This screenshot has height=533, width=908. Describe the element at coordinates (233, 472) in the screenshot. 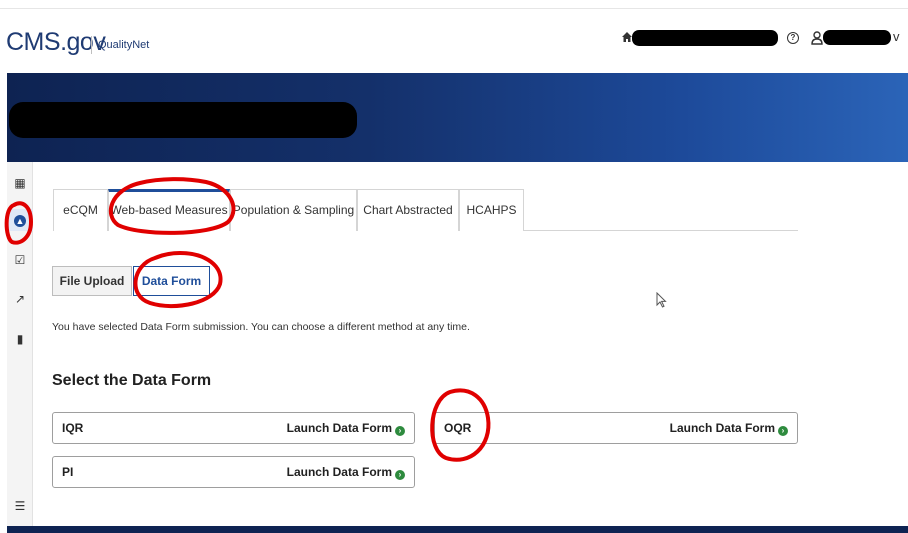

I see `data-form-card-pi: PI Launch Data Form ›` at that location.